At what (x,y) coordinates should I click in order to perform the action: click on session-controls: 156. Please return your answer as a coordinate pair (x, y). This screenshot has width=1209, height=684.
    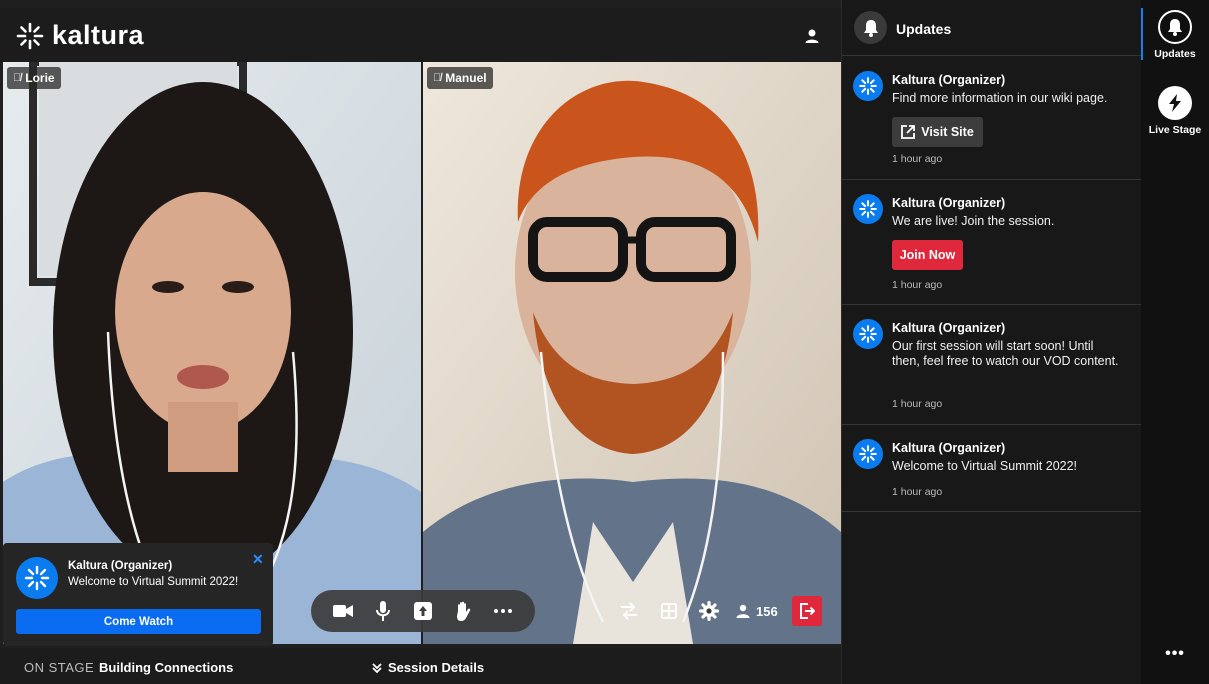
    Looking at the image, I should click on (719, 611).